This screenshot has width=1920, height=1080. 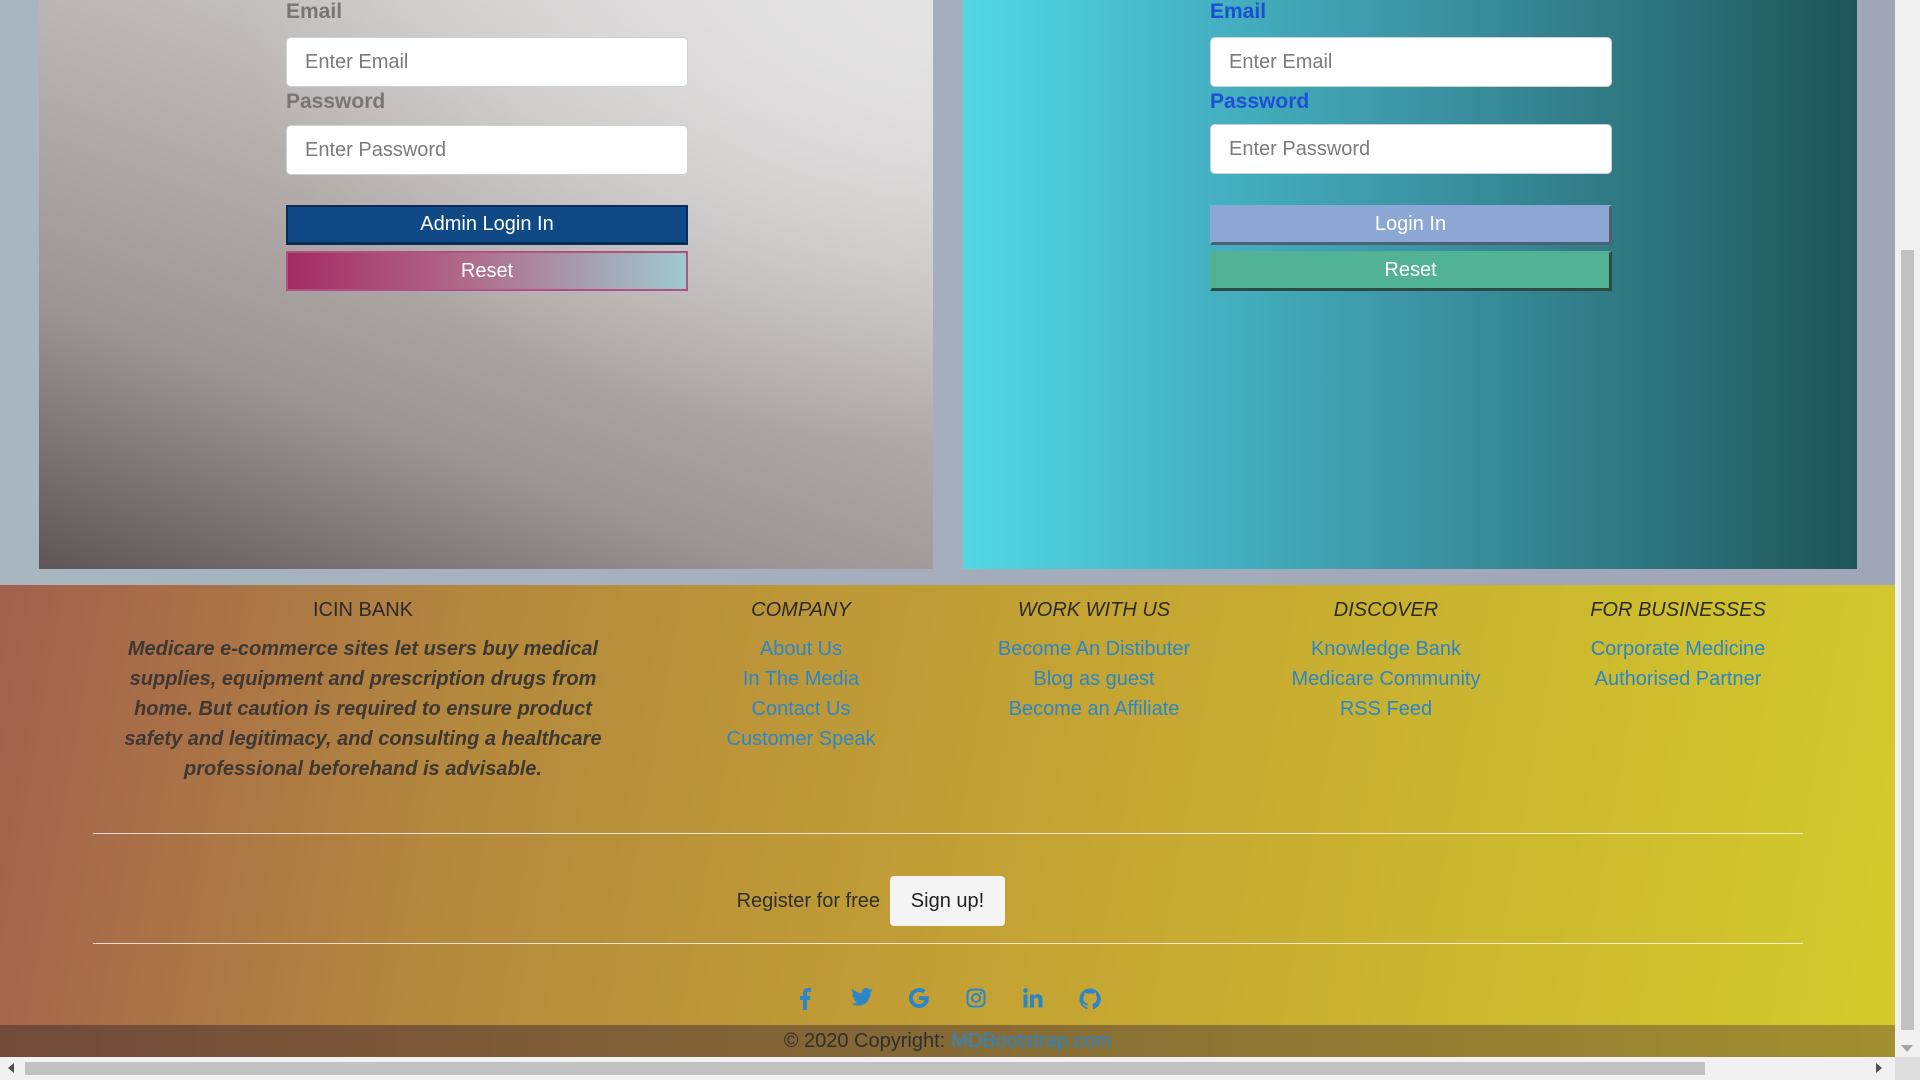 What do you see at coordinates (1094, 649) in the screenshot?
I see `footer-link-become-distibuter: Become An Distibuter` at bounding box center [1094, 649].